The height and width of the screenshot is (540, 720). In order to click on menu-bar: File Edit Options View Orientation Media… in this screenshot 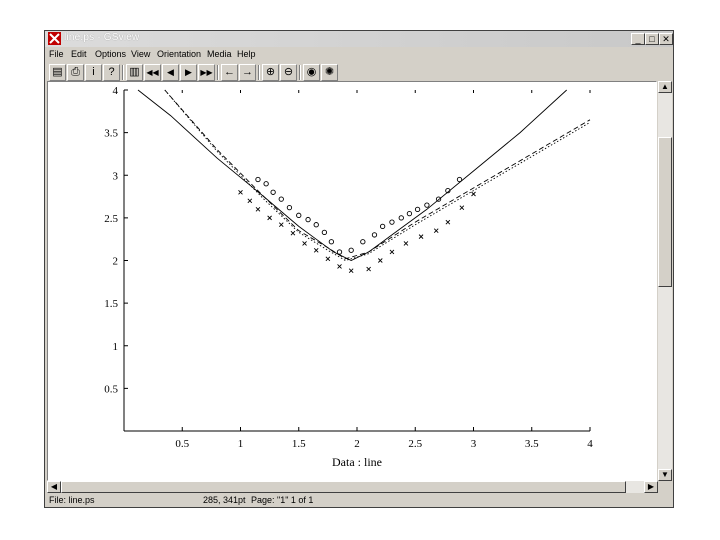, I will do `click(359, 55)`.